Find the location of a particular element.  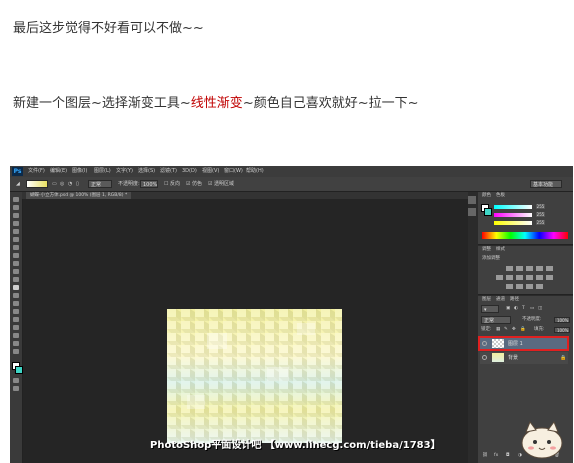

color-spectrum-bar is located at coordinates (525, 235).